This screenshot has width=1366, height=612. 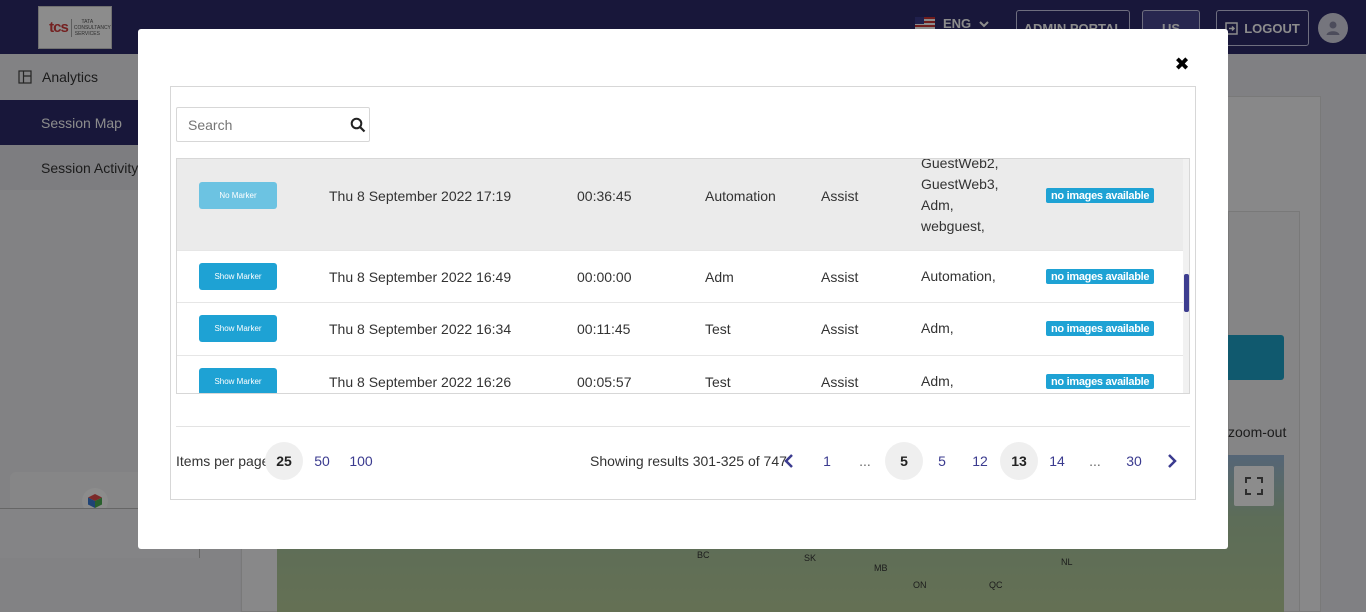 What do you see at coordinates (420, 329) in the screenshot?
I see `session-date: Thu 8 September 2022 16:34` at bounding box center [420, 329].